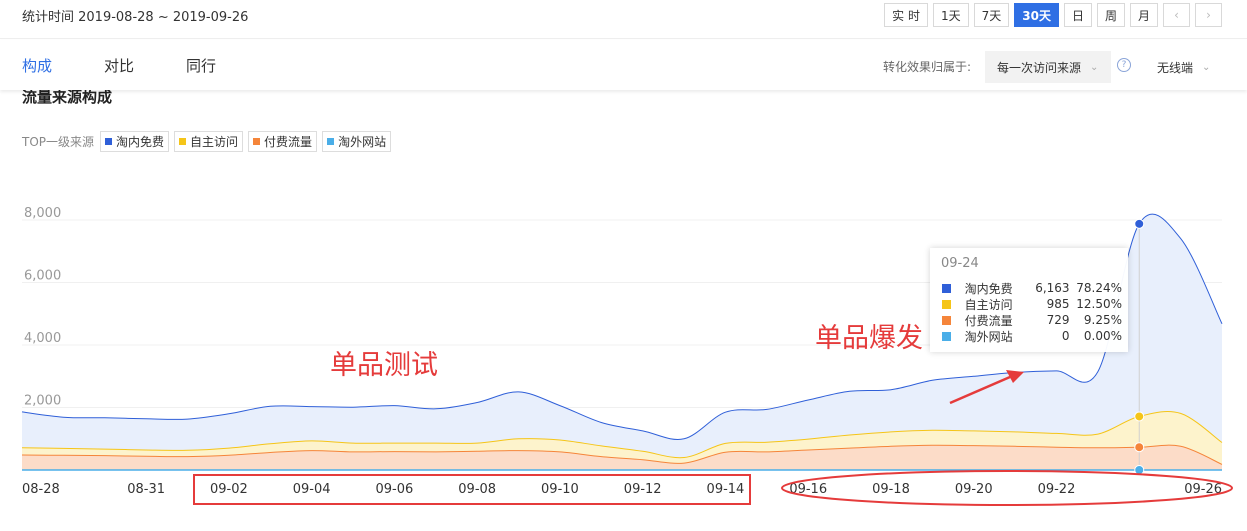  Describe the element at coordinates (1103, 320) in the screenshot. I see `tooltip-pct: 9.25%` at that location.